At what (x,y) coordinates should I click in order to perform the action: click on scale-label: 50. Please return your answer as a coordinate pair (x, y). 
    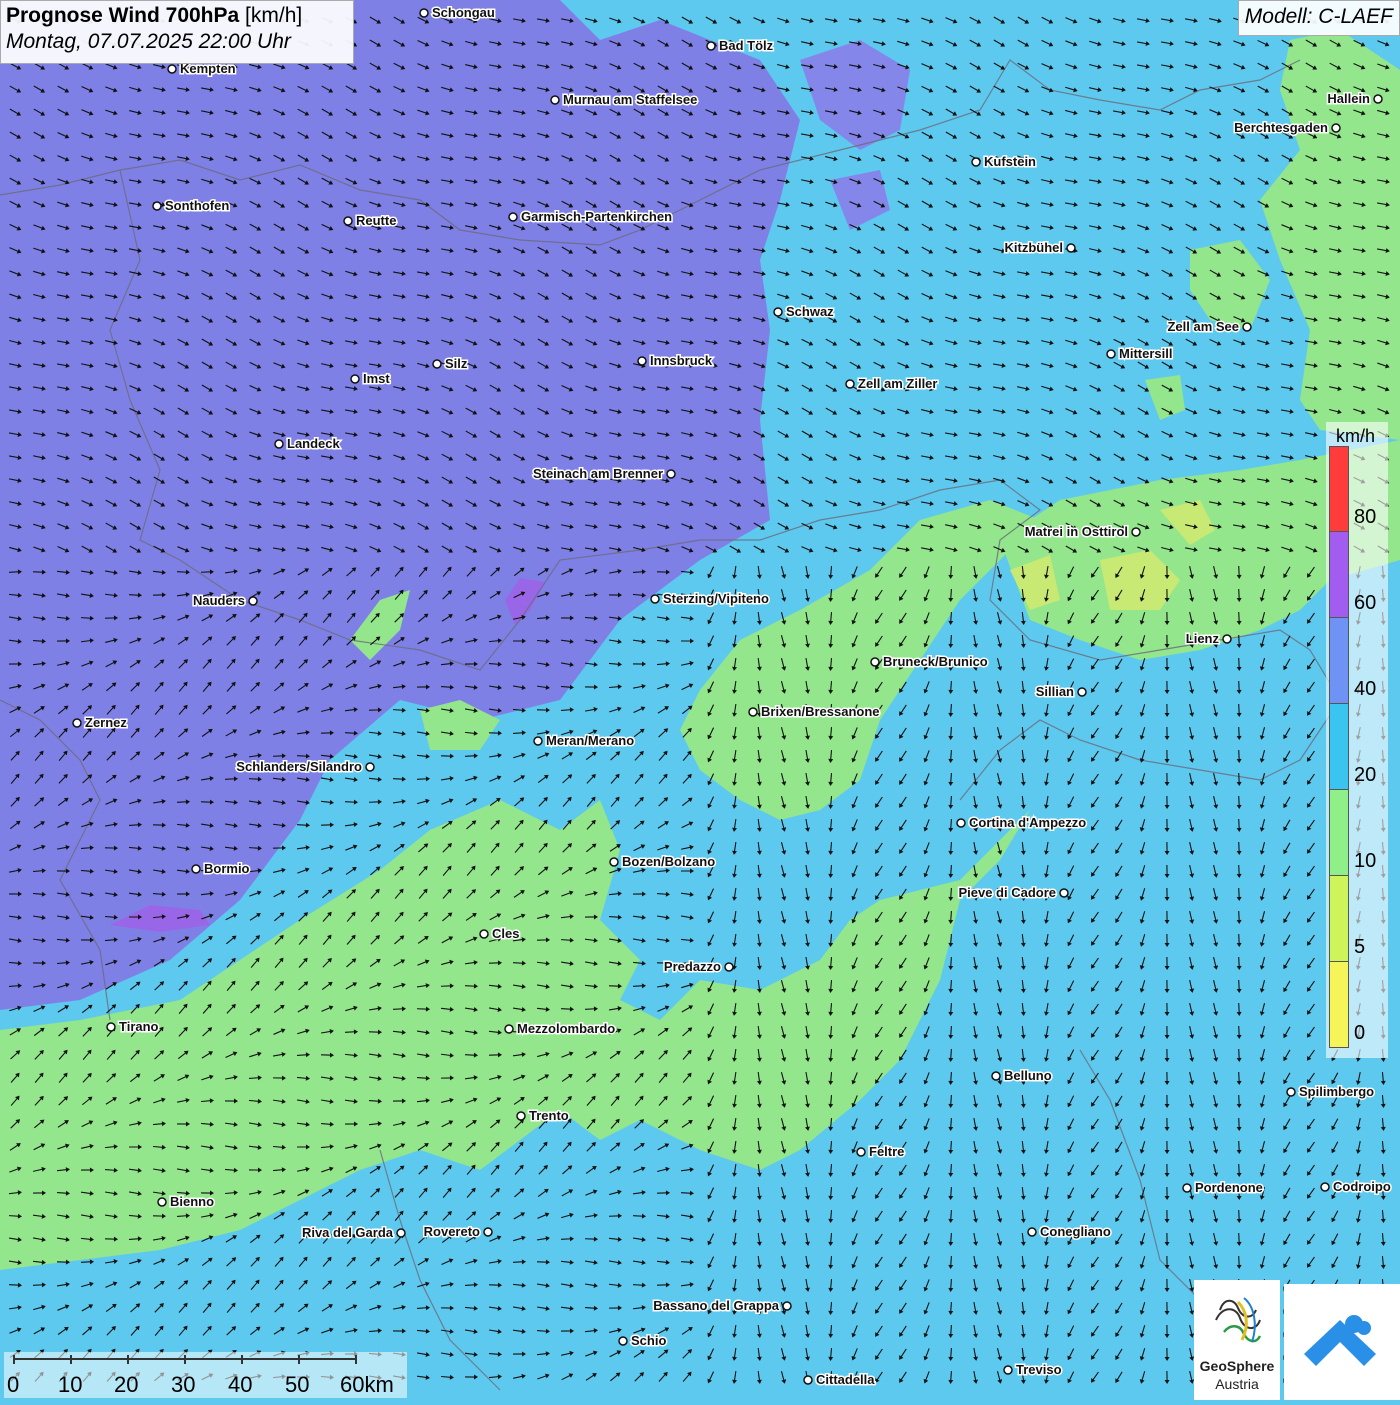
    Looking at the image, I should click on (297, 1385).